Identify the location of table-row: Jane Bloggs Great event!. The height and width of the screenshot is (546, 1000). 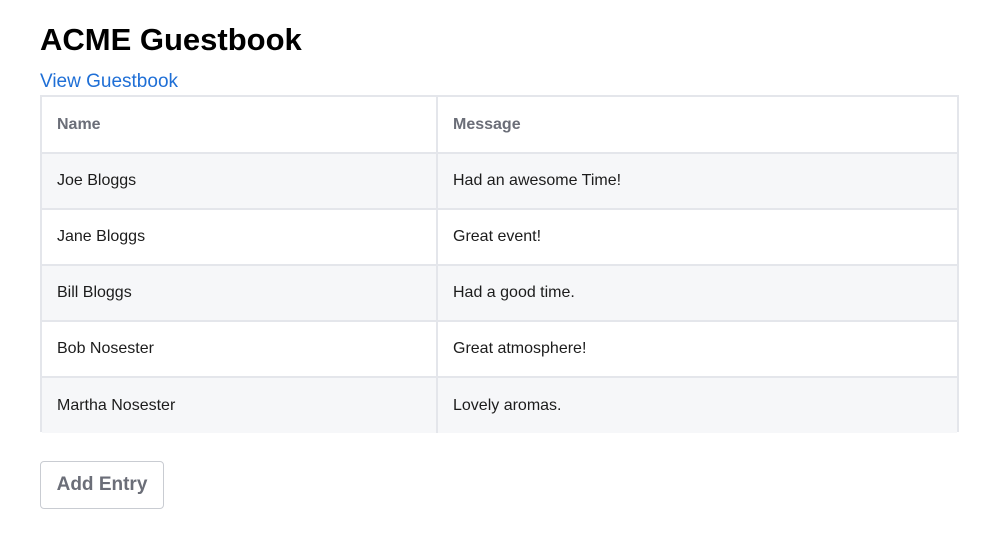
(499, 237).